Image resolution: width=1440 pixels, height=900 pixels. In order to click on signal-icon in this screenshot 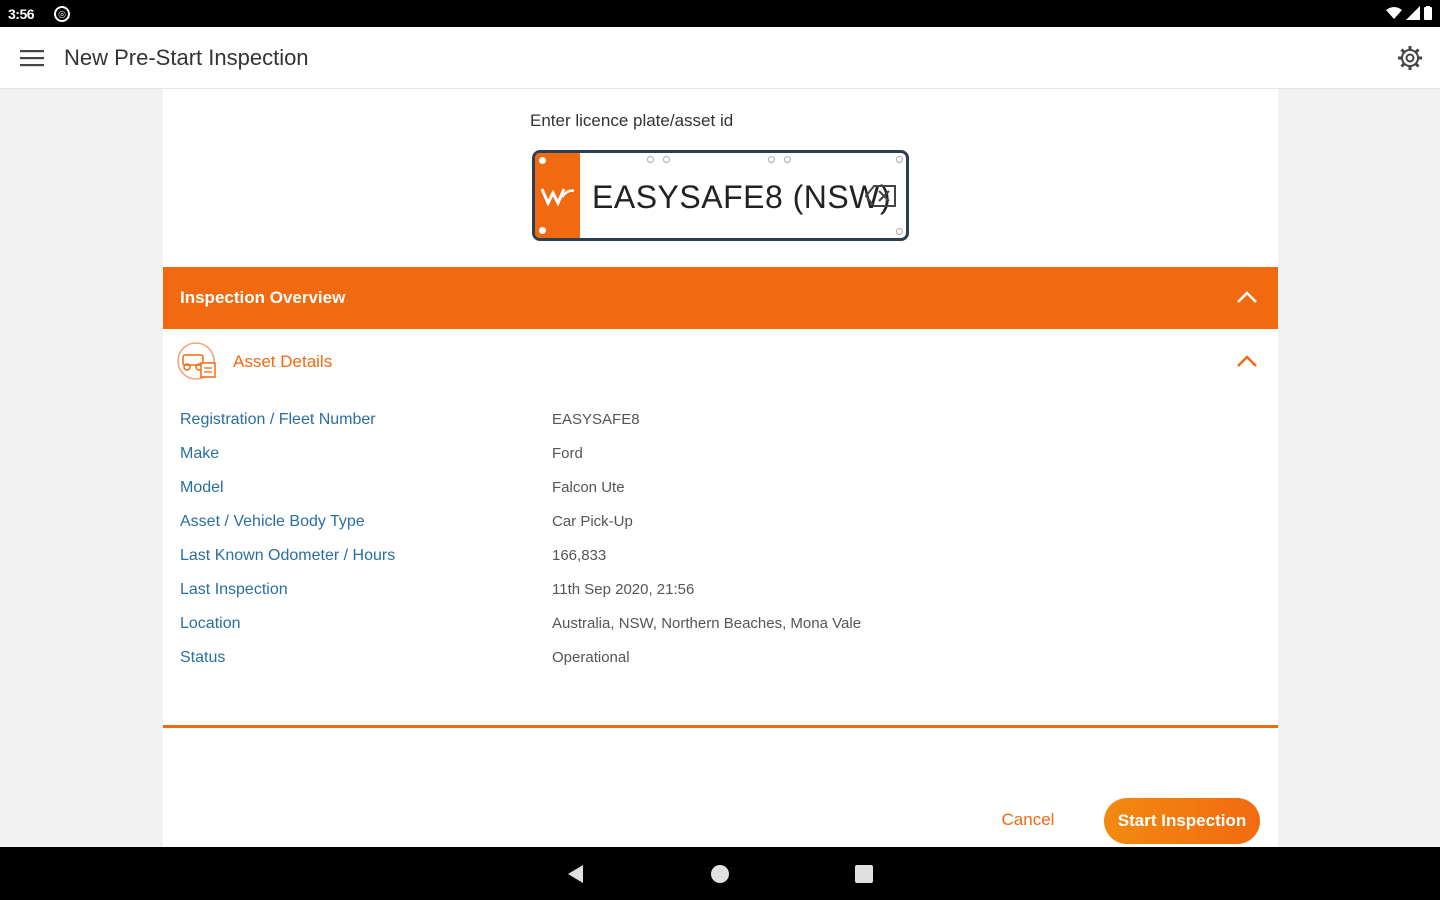, I will do `click(1413, 13)`.